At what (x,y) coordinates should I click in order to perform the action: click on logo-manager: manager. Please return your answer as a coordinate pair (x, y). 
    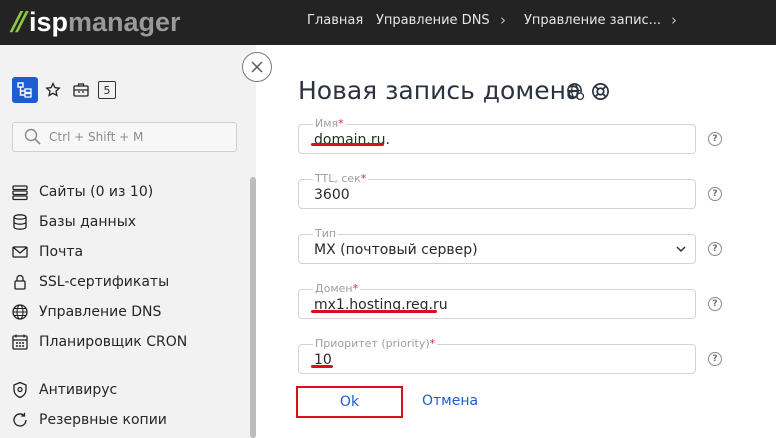
    Looking at the image, I should click on (124, 21).